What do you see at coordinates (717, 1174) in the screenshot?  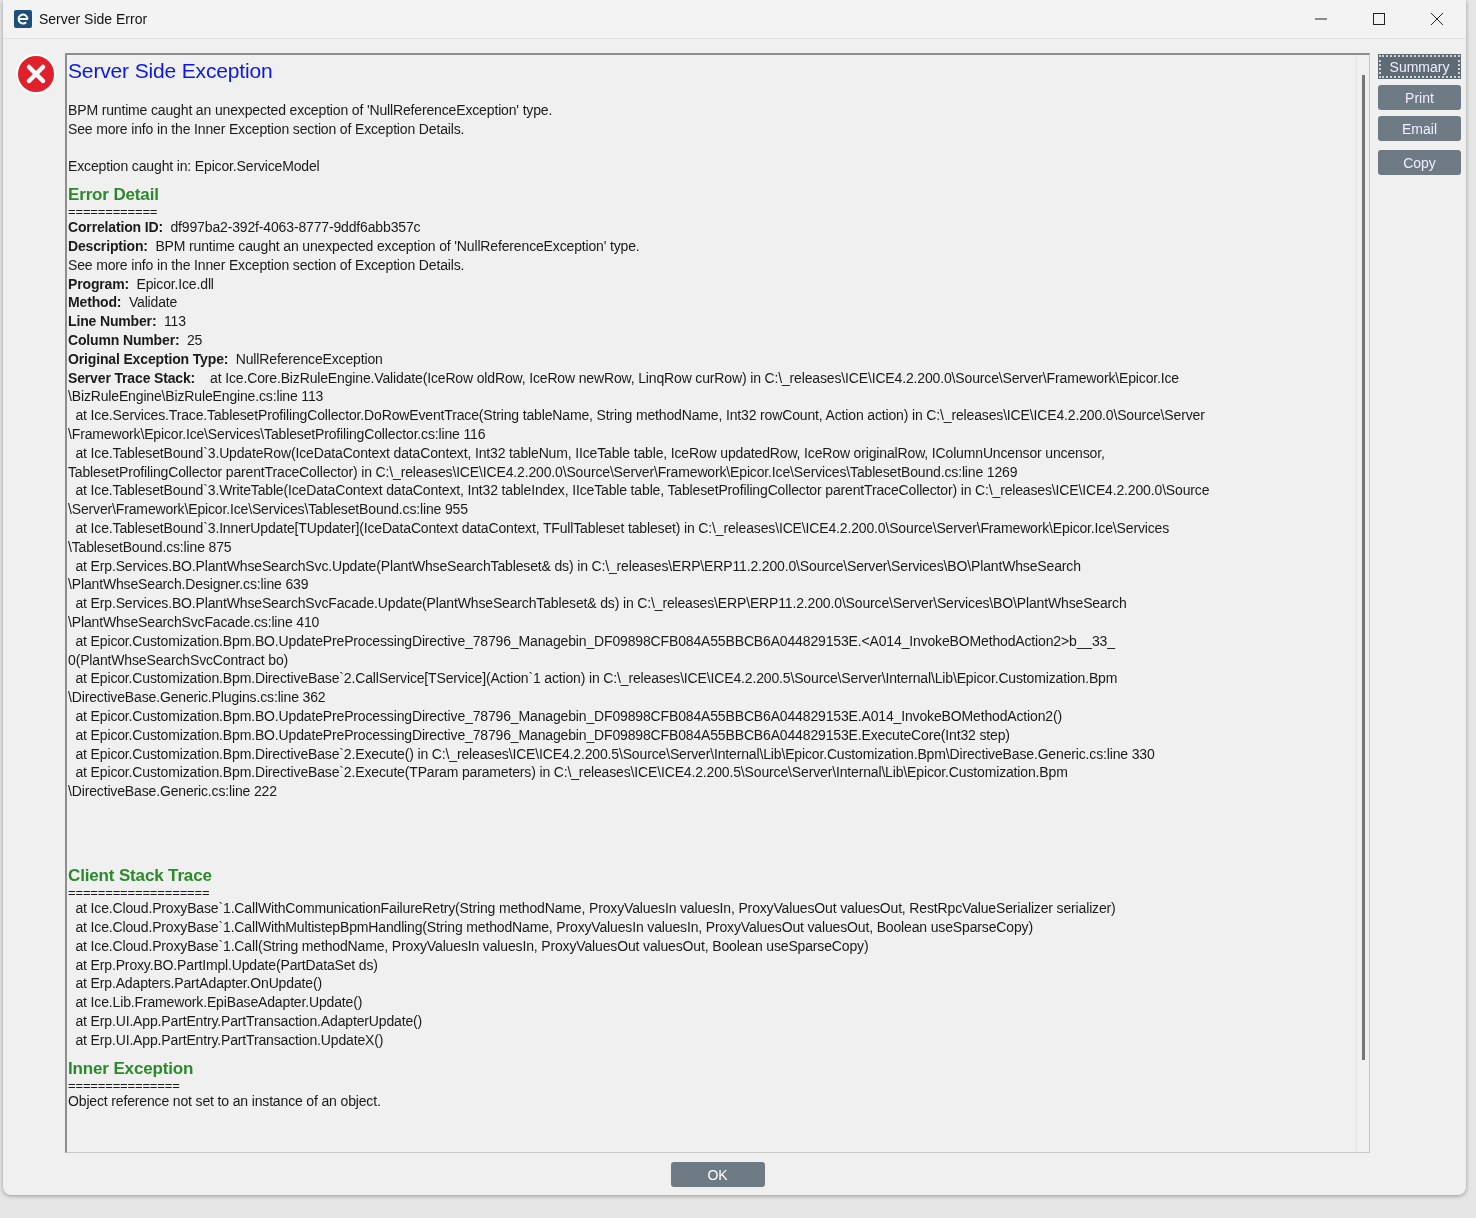 I see `ok-button: OK` at bounding box center [717, 1174].